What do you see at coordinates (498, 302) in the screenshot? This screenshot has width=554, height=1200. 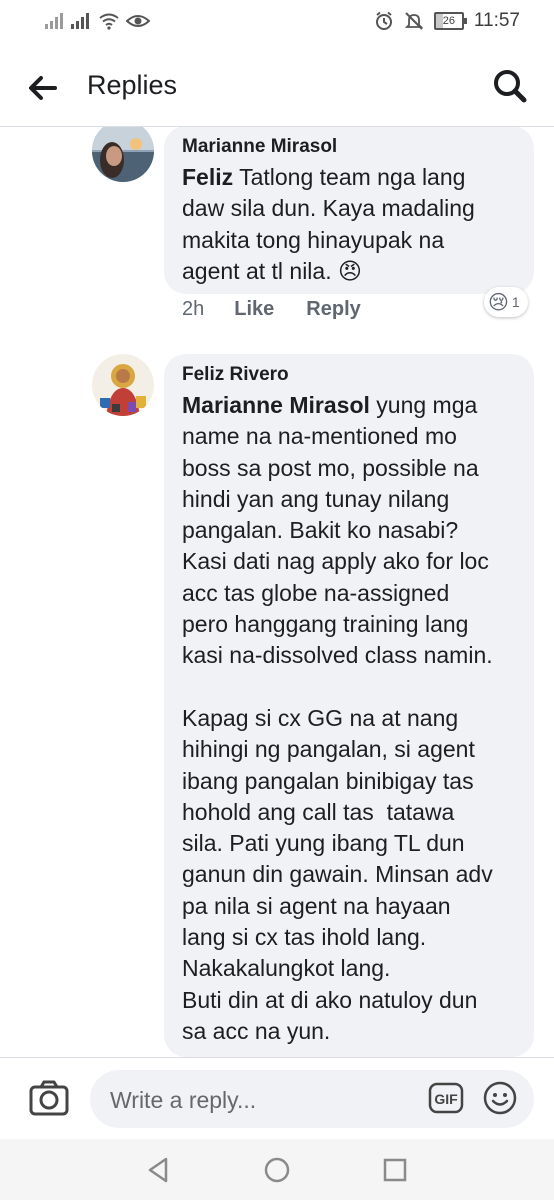 I see `sad-reaction-icon: 😢` at bounding box center [498, 302].